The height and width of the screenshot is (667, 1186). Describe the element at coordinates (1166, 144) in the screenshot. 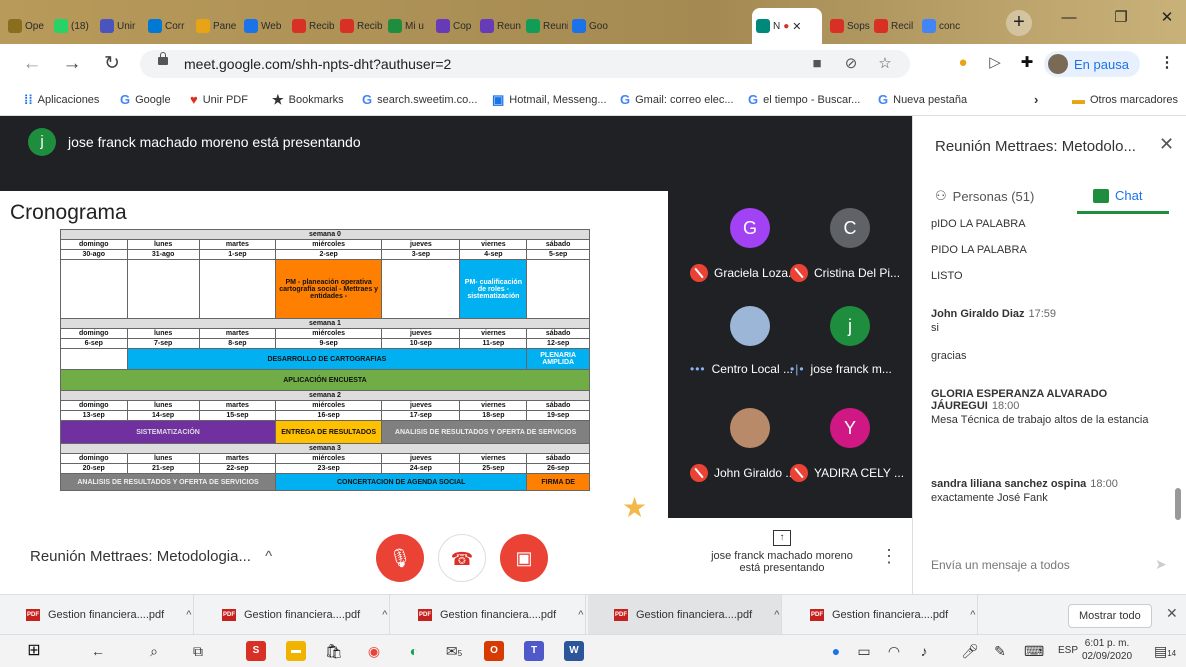

I see `close-panel-icon: ✕` at that location.